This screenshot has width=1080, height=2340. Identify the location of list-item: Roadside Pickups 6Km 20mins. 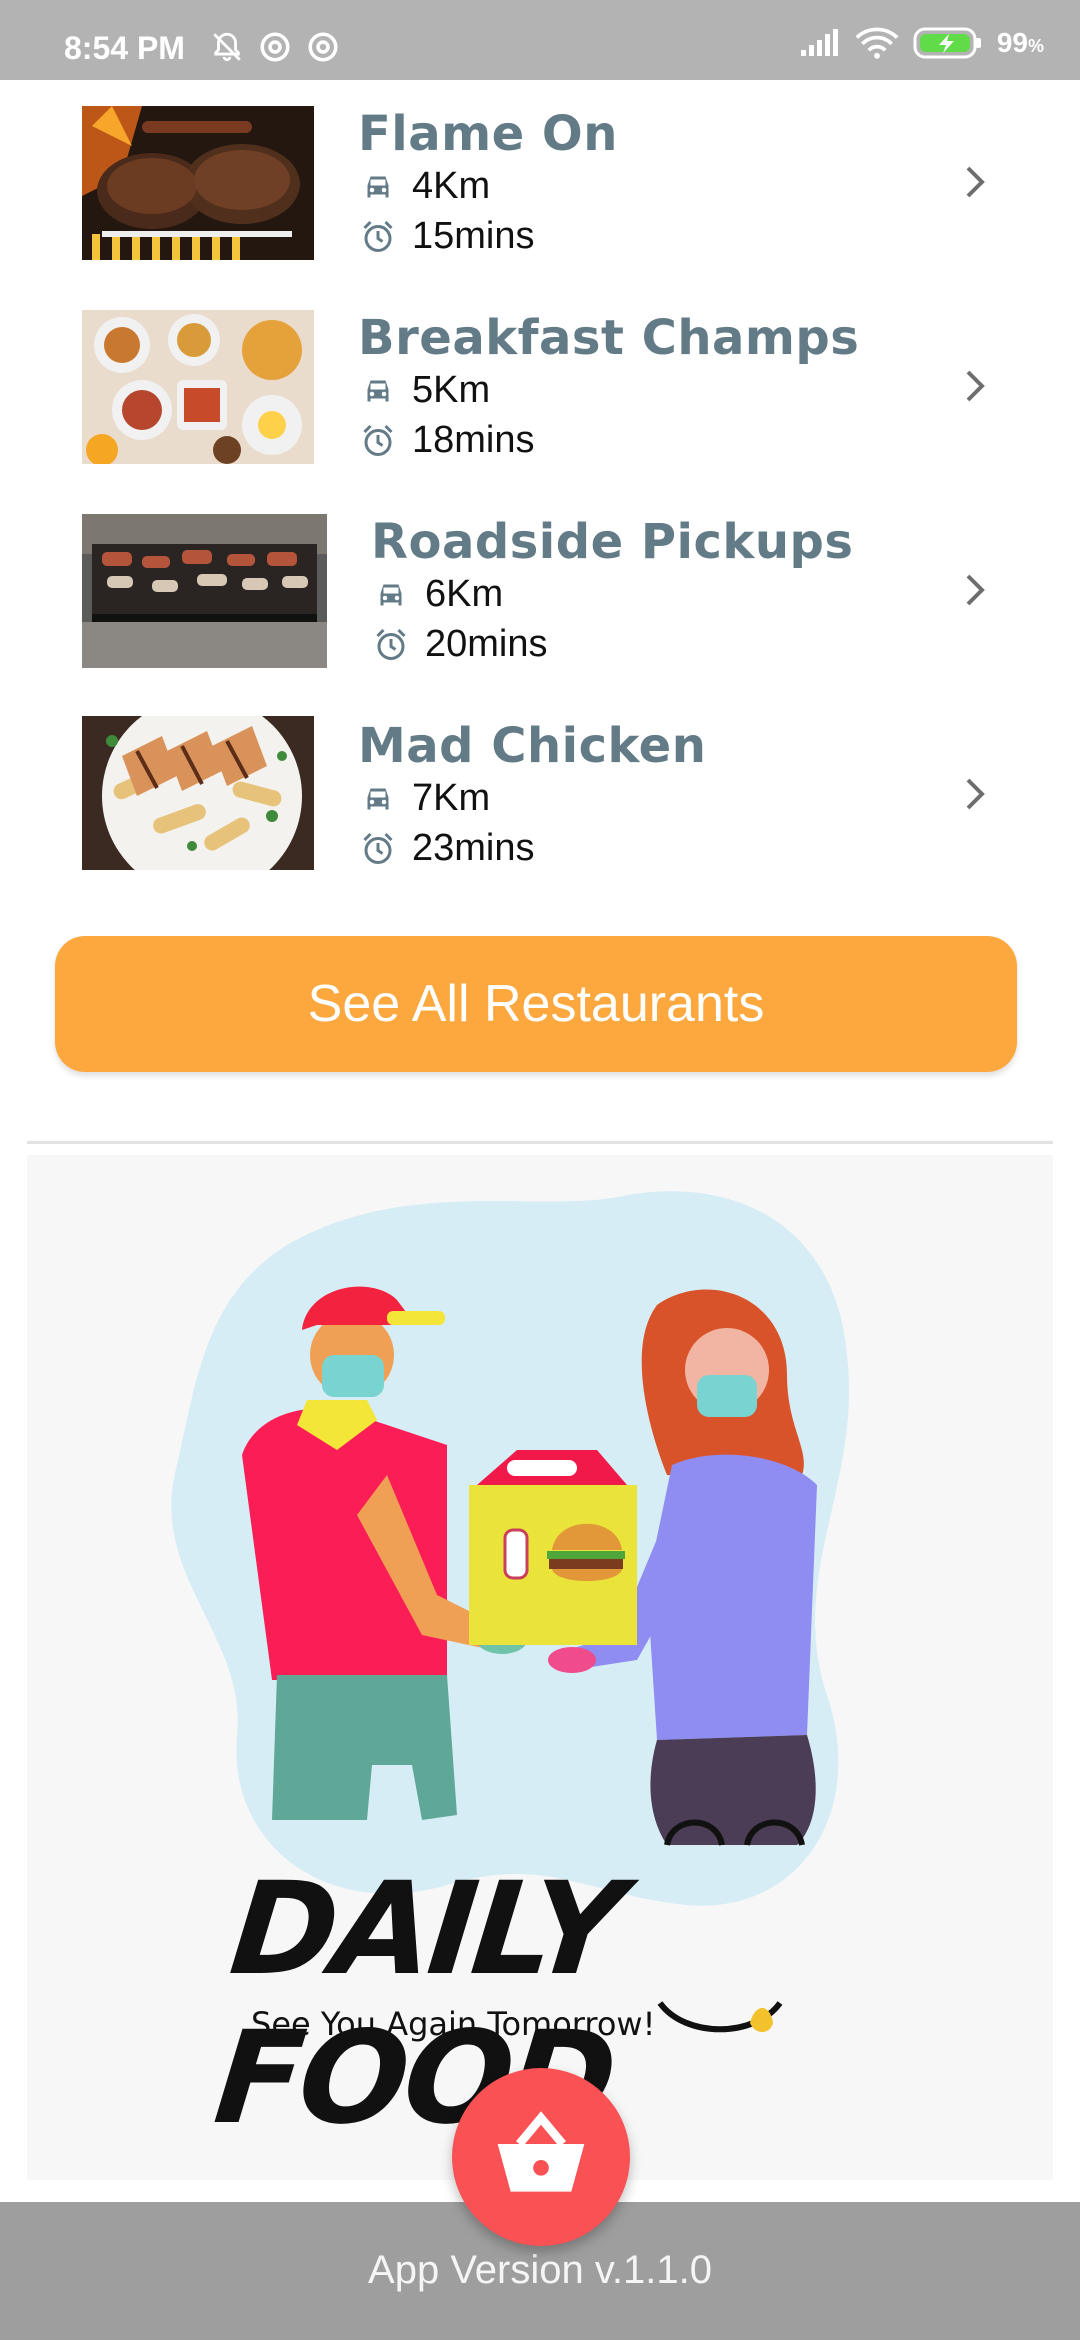
(540, 578).